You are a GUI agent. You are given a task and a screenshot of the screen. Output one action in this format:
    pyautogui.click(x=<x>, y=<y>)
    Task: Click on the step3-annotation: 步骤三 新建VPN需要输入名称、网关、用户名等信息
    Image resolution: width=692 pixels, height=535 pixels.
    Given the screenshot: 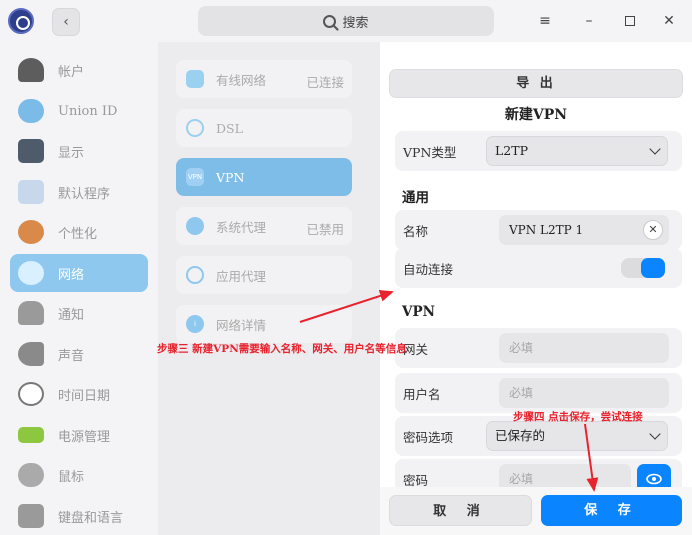 What is the action you would take?
    pyautogui.click(x=282, y=349)
    